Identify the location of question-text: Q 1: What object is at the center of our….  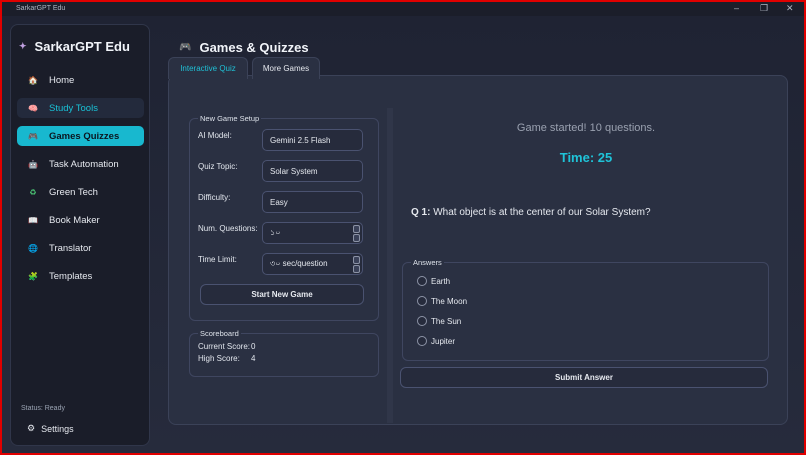
(531, 212).